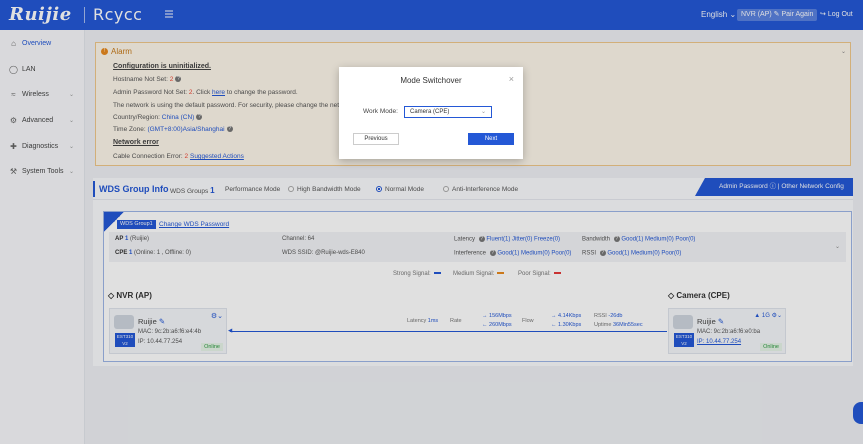  What do you see at coordinates (511, 79) in the screenshot?
I see `close-icon: ×` at bounding box center [511, 79].